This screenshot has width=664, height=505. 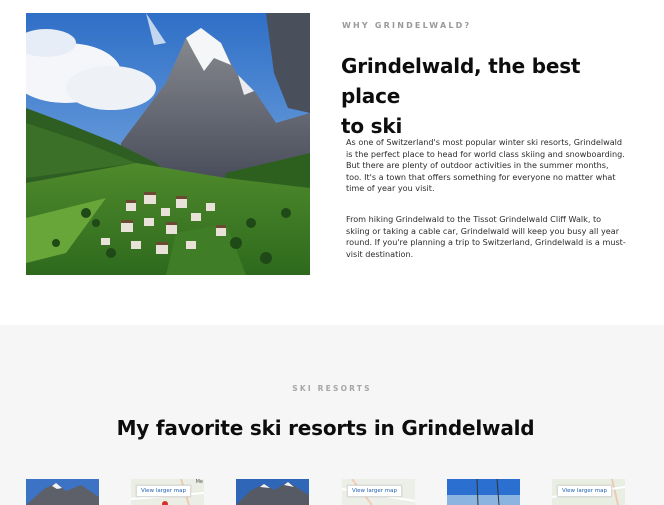 What do you see at coordinates (332, 388) in the screenshot?
I see `resorts-eyebrow: SKI RESORTS` at bounding box center [332, 388].